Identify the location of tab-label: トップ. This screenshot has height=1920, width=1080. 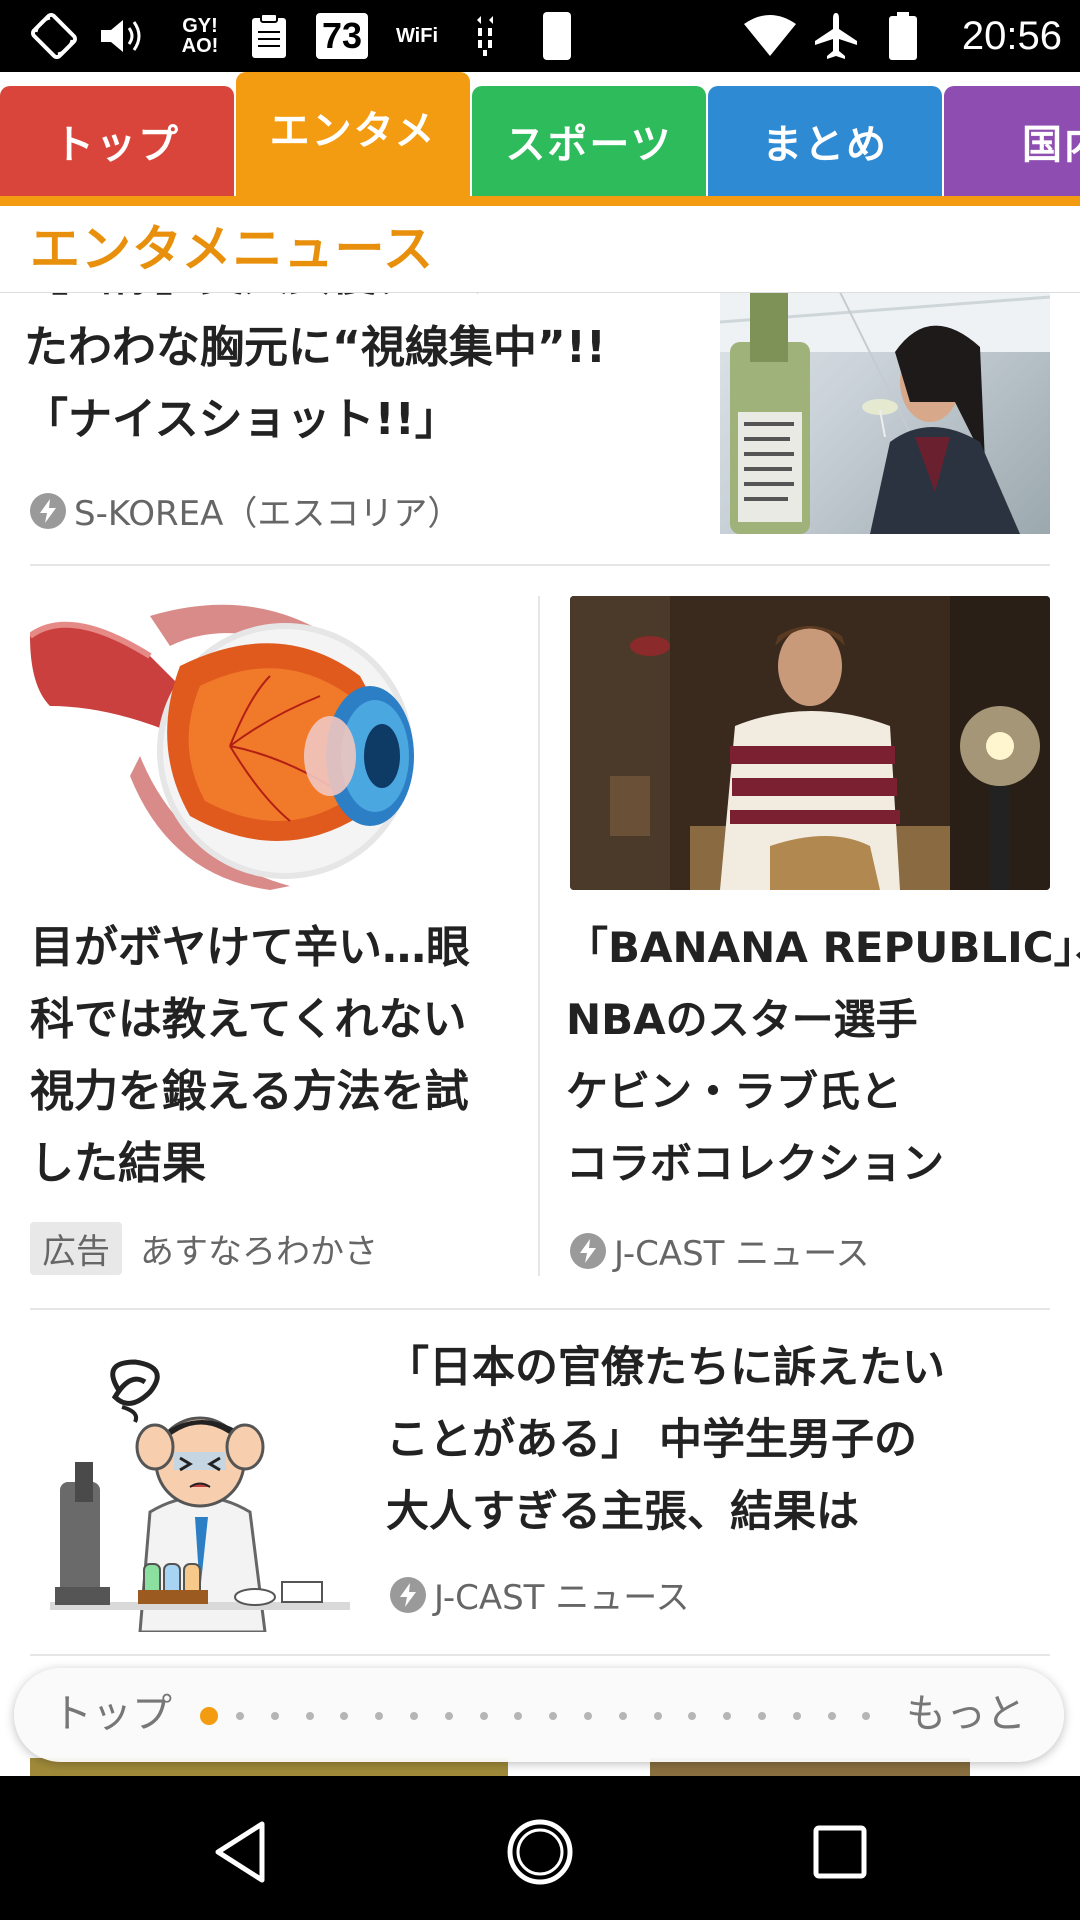
(117, 145).